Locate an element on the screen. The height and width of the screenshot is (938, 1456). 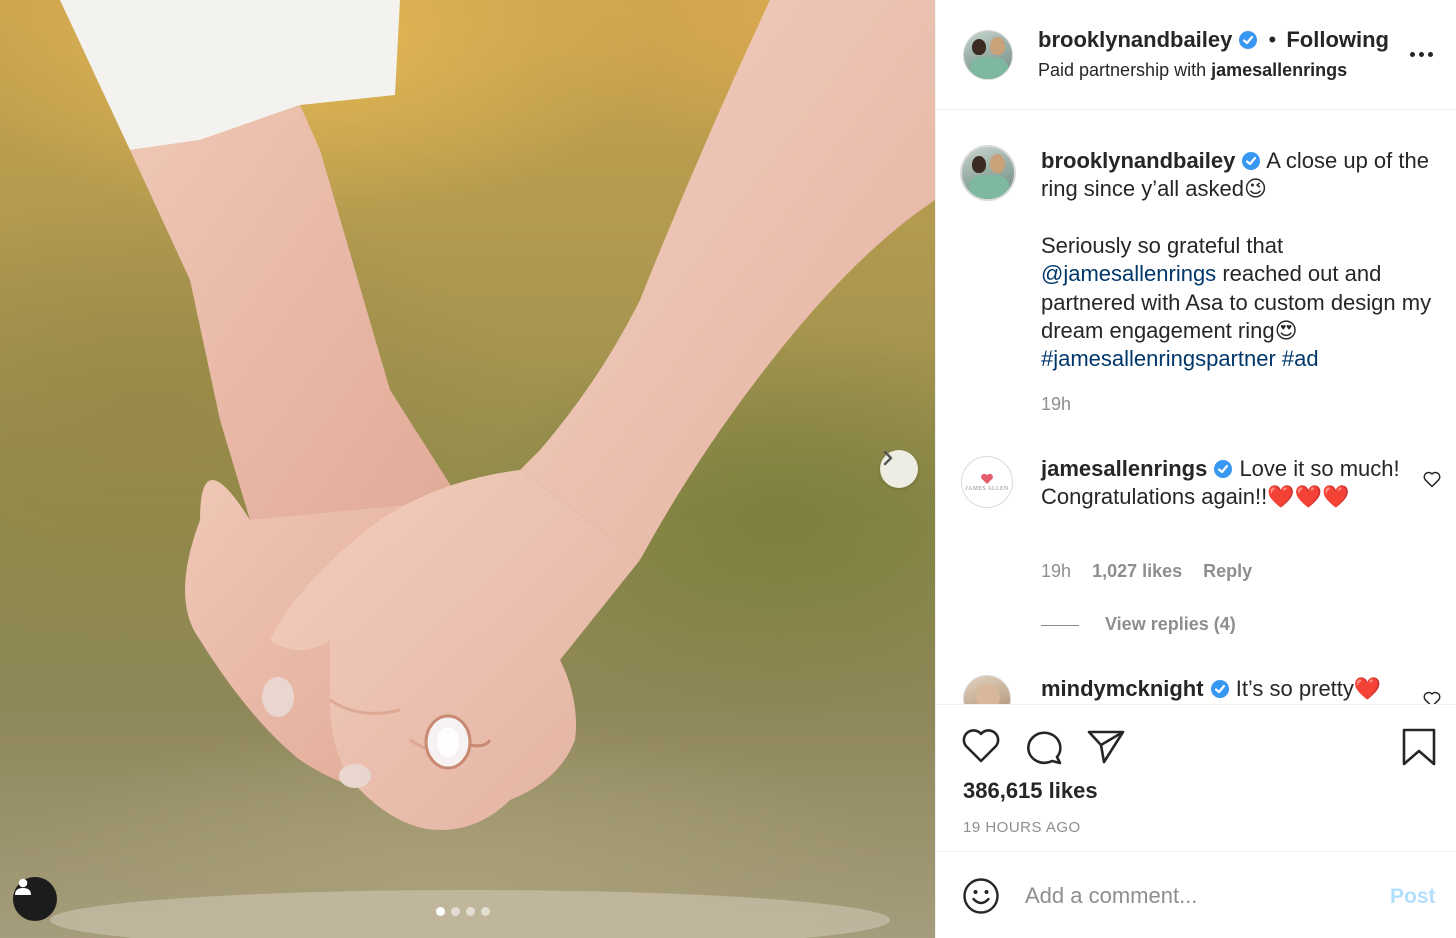
comment-timestamp: 19h is located at coordinates (1056, 571).